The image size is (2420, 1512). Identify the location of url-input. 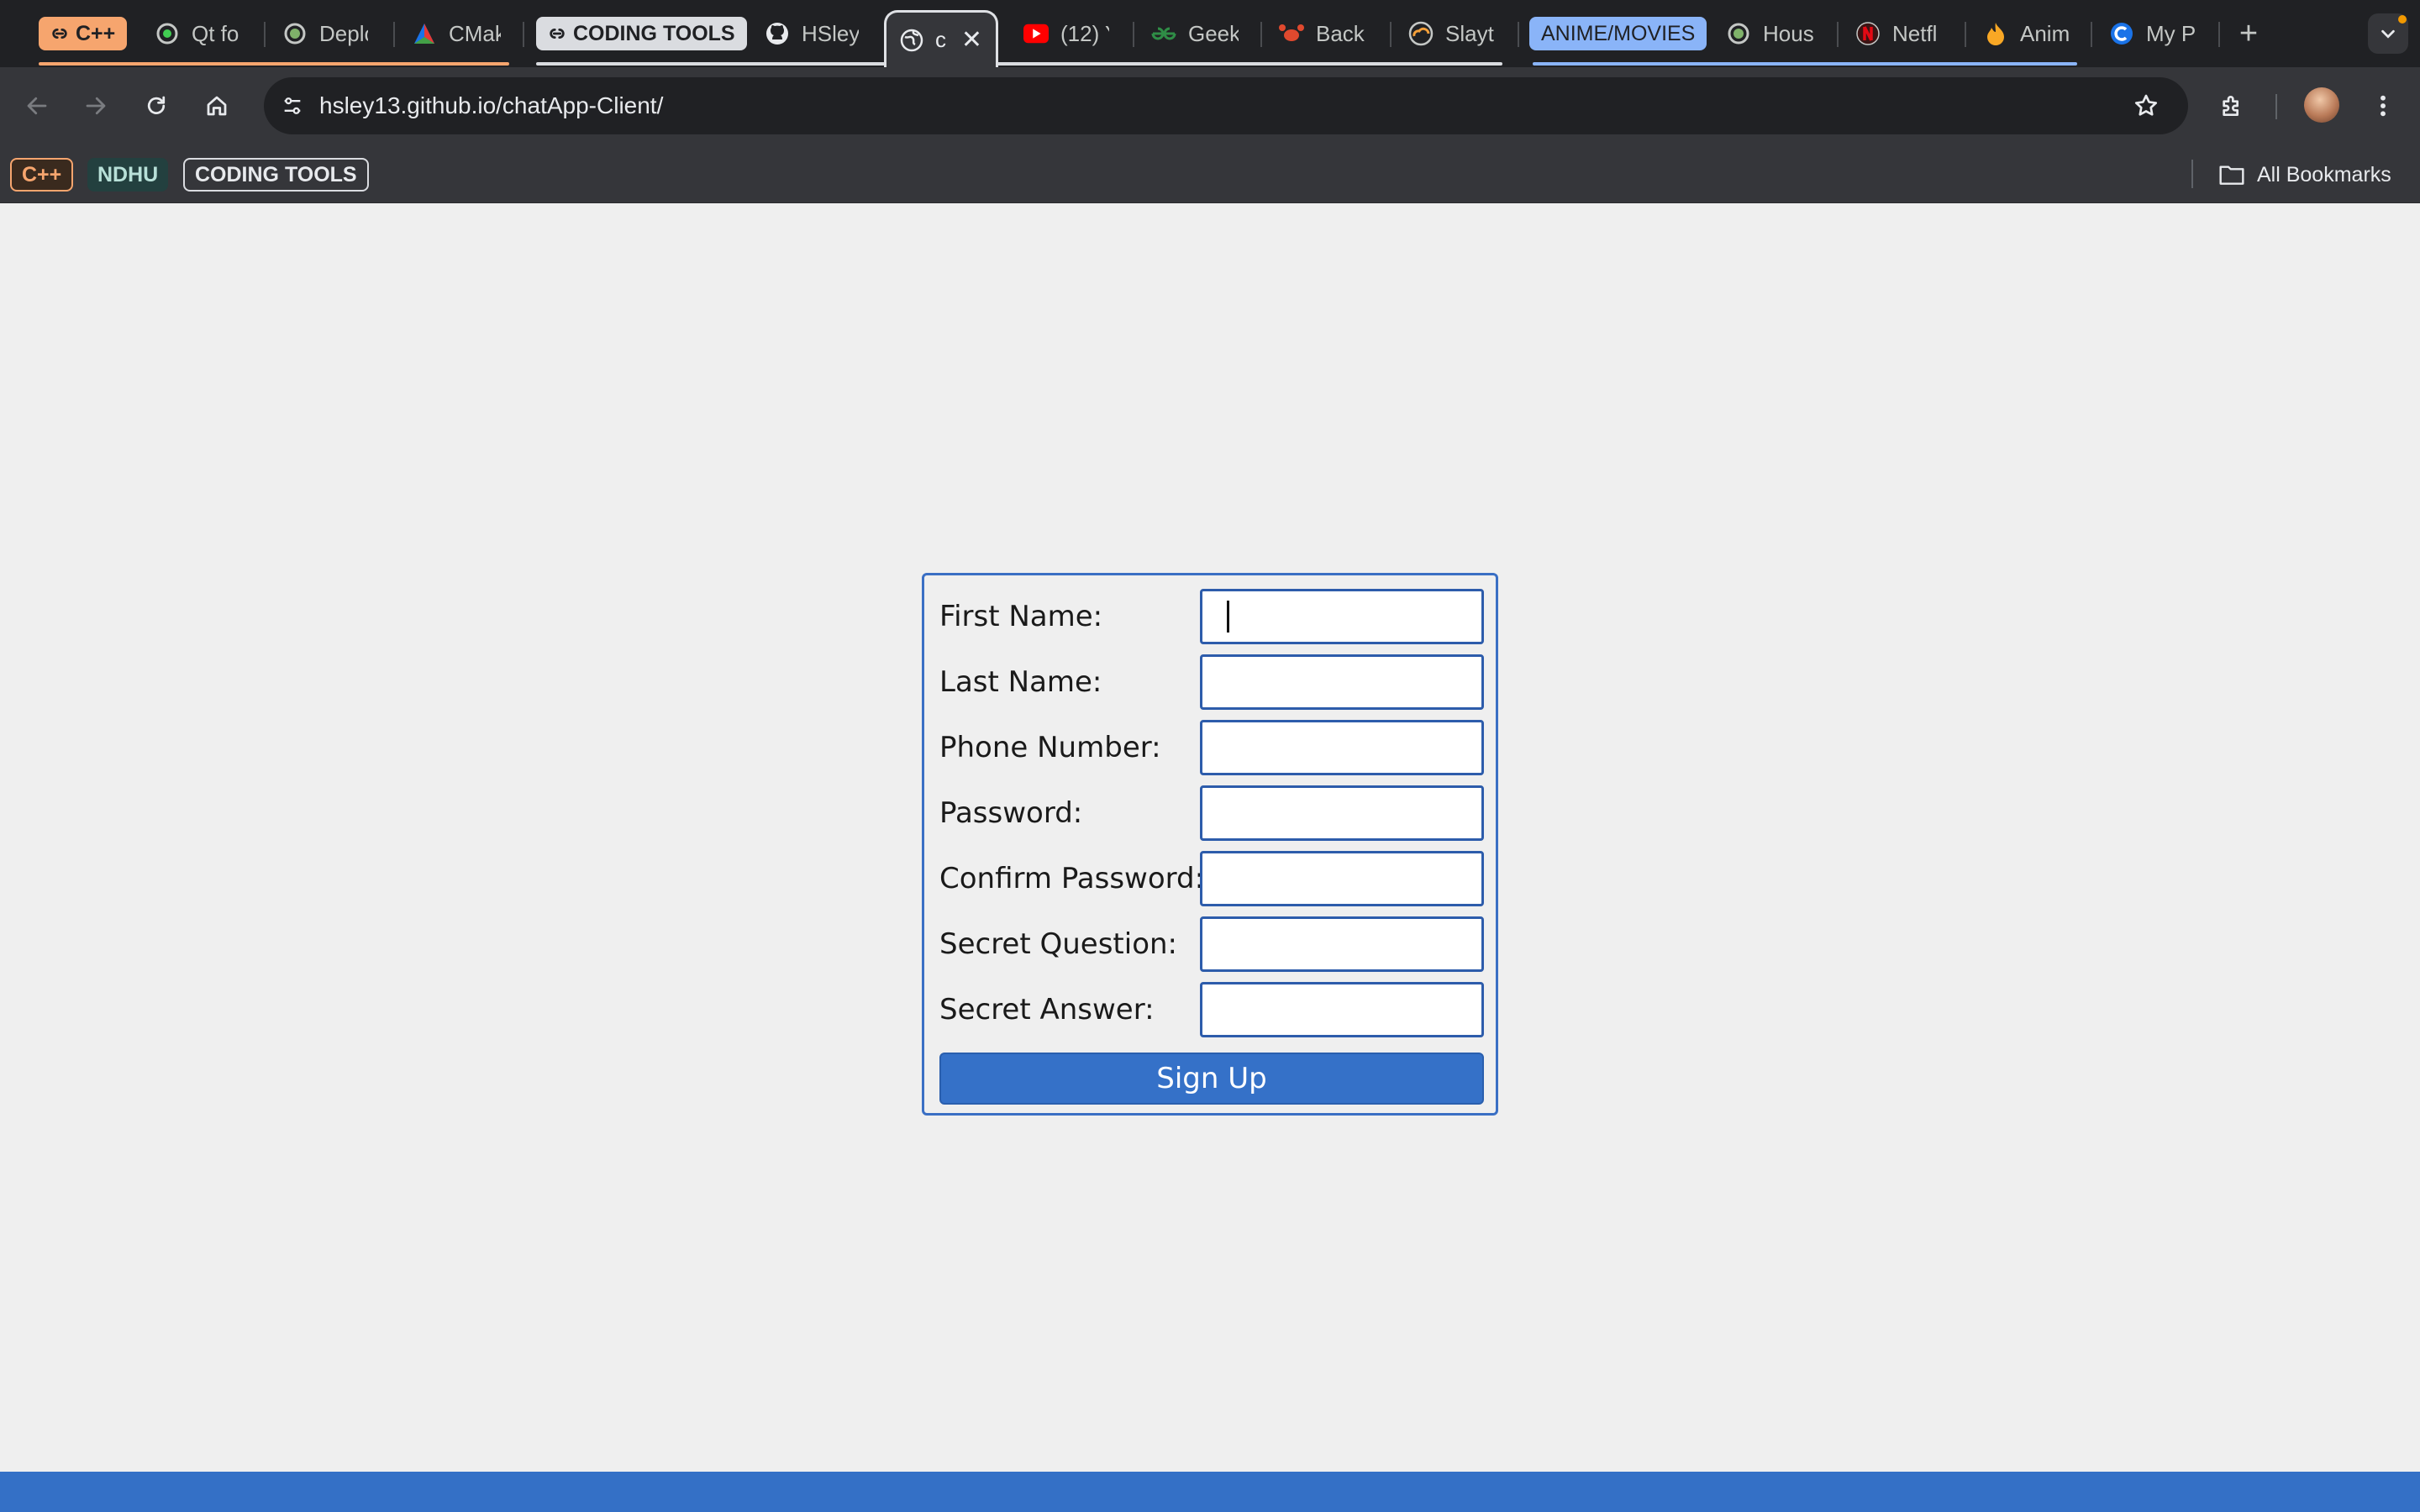
(1117, 105).